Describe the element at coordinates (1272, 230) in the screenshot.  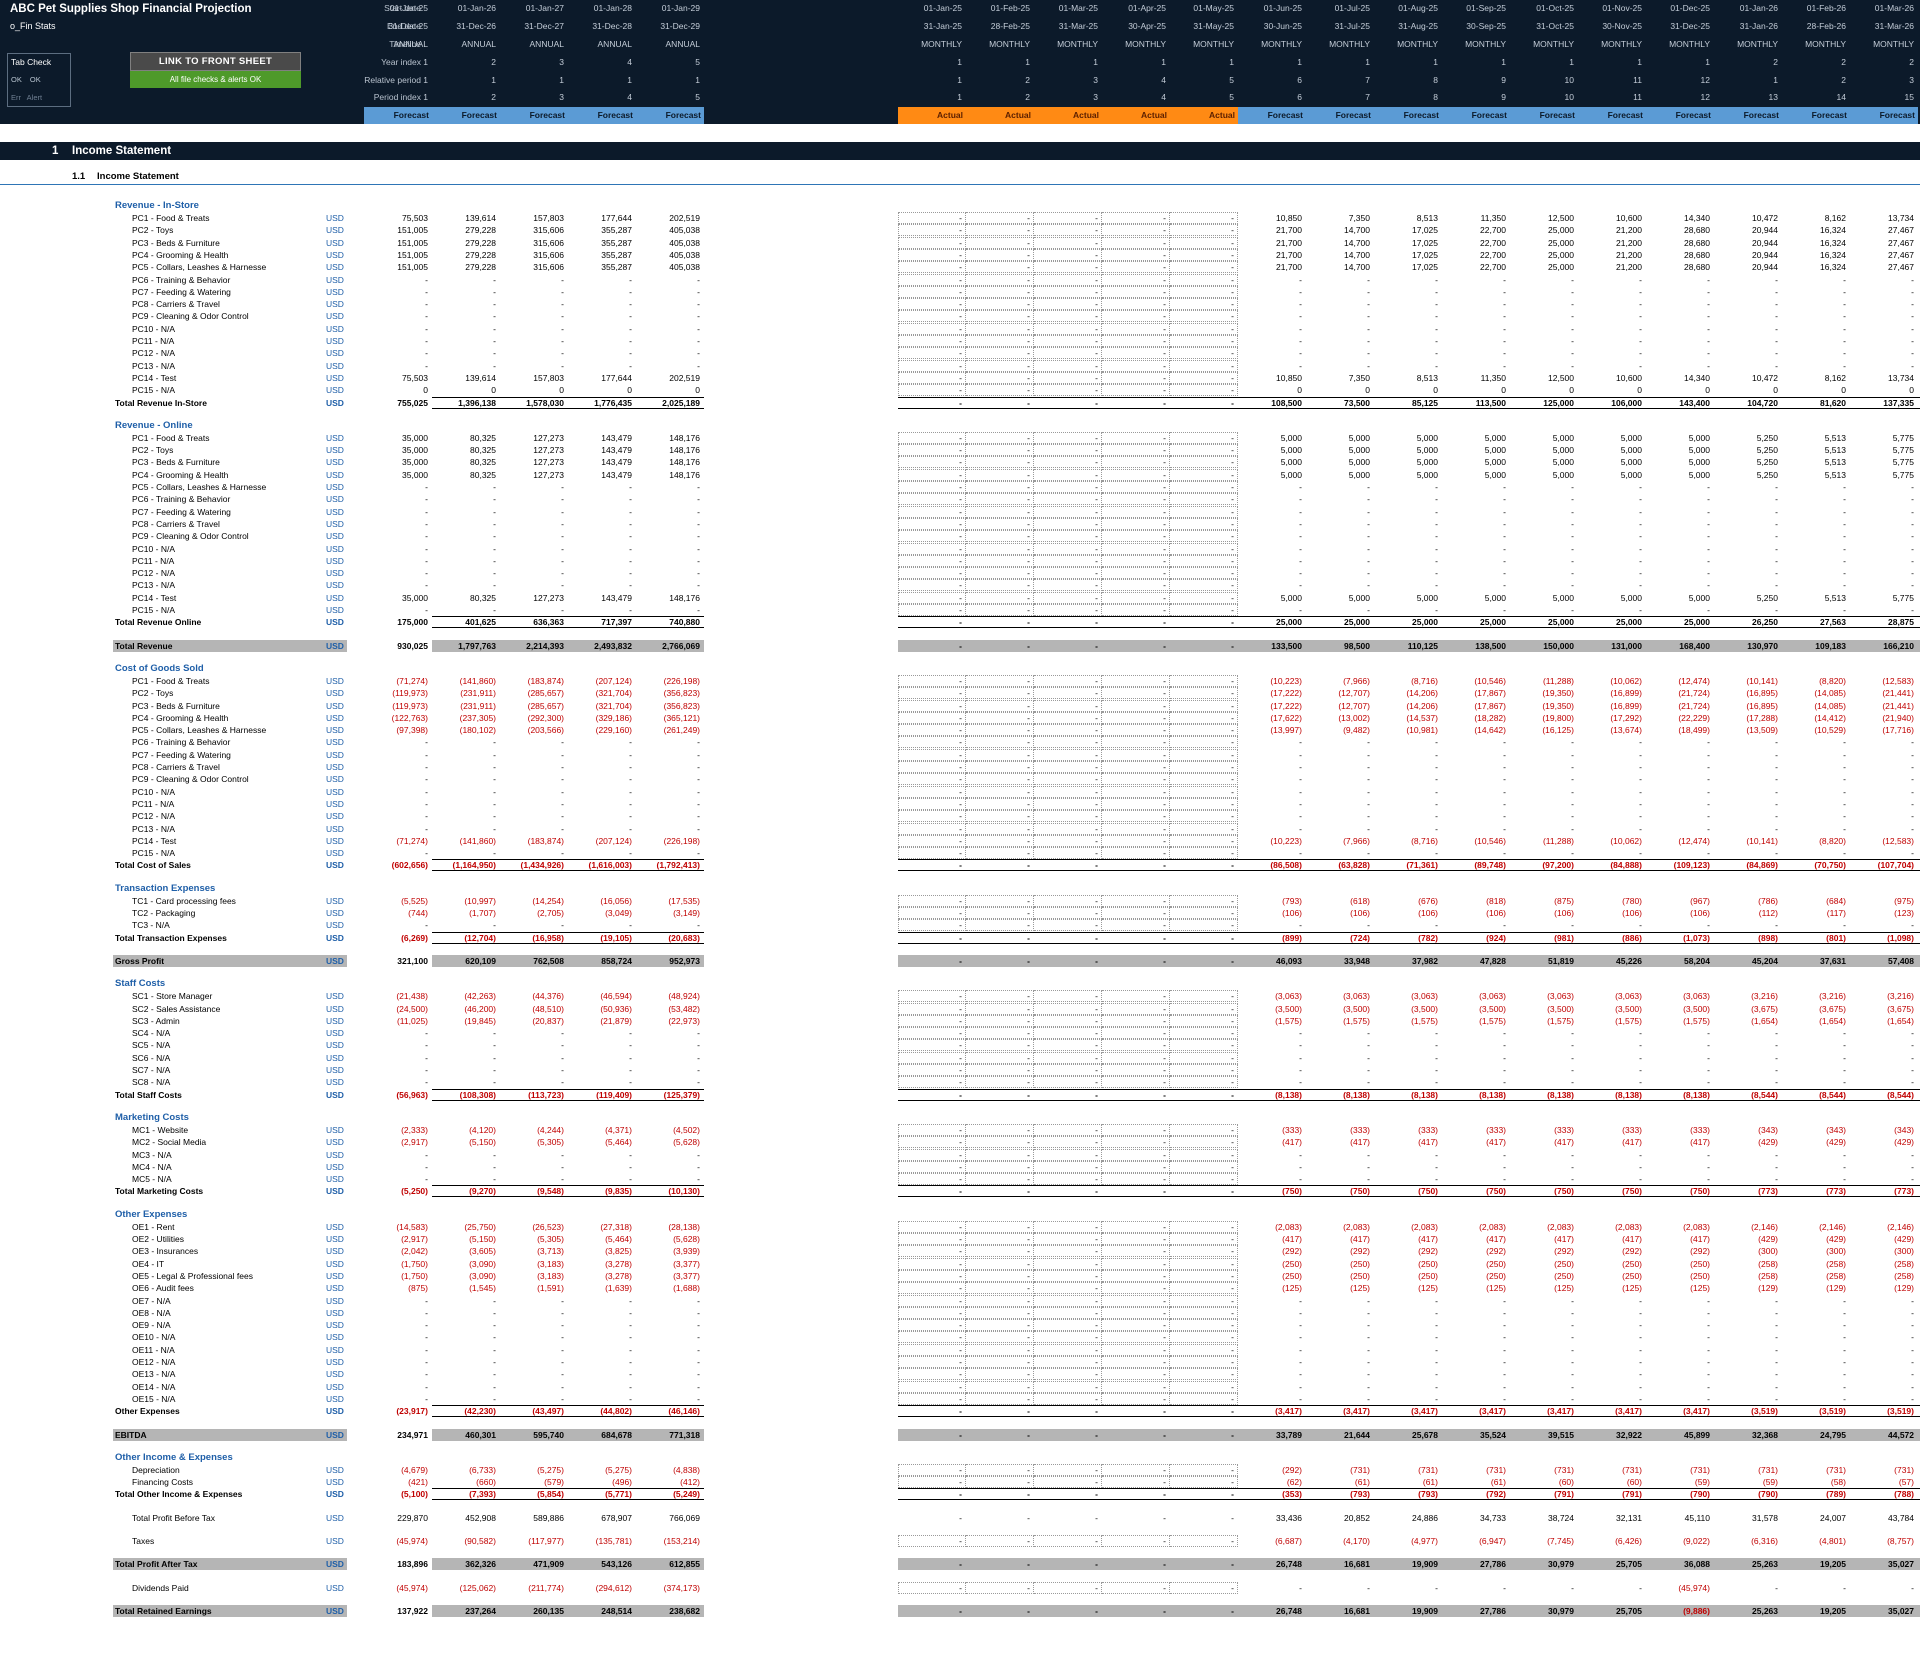
I see `monthly-value: 21,700` at that location.